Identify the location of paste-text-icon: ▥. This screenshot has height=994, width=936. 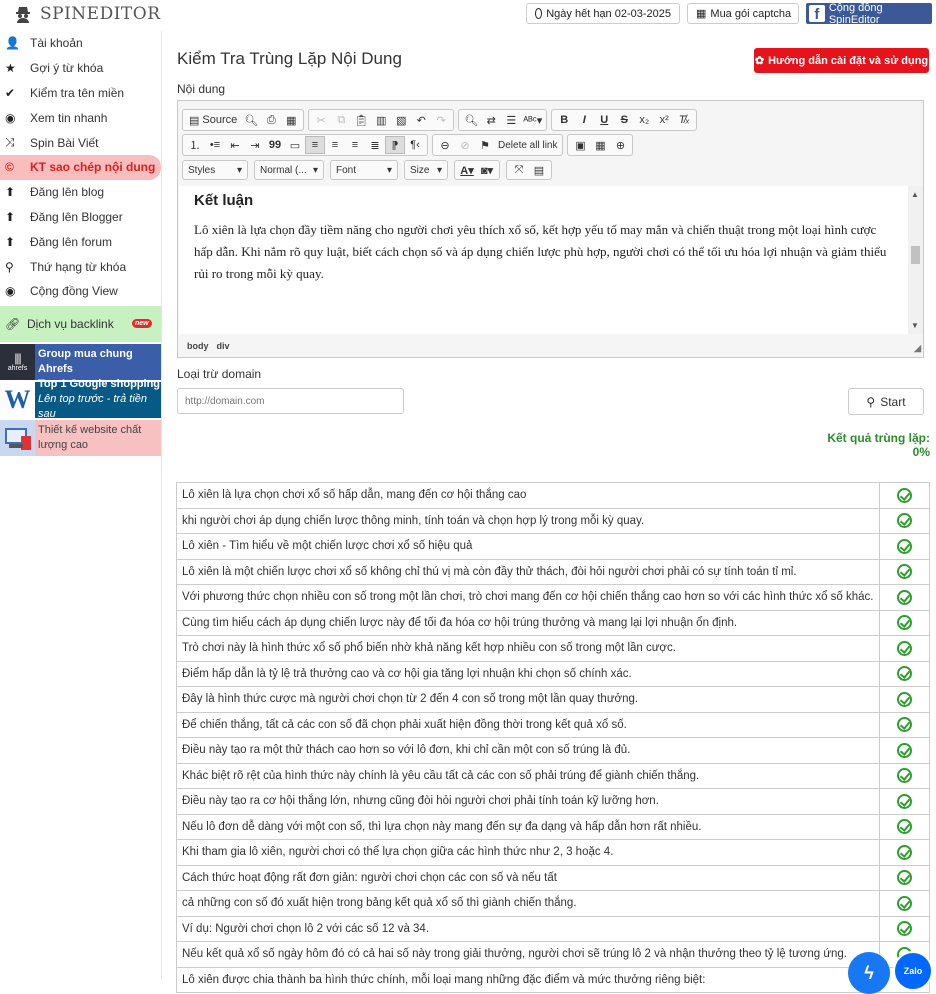
(381, 120).